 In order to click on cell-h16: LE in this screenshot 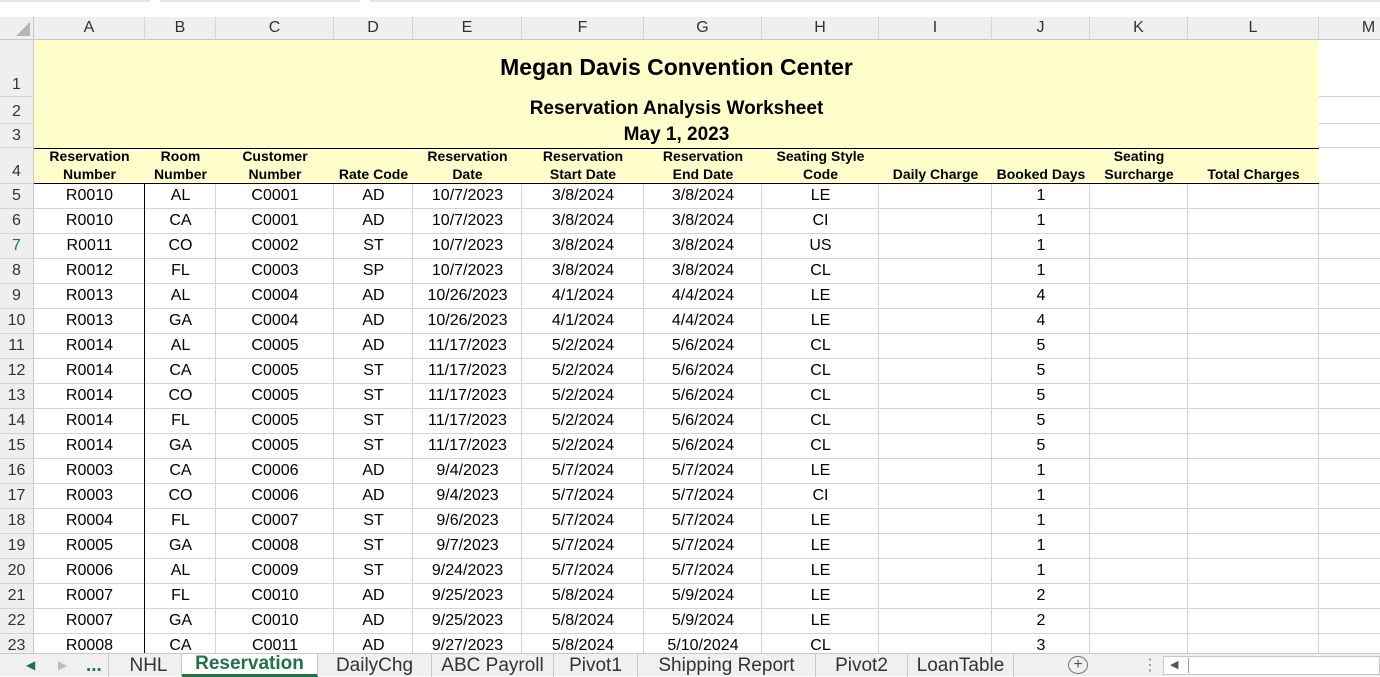, I will do `click(820, 471)`.